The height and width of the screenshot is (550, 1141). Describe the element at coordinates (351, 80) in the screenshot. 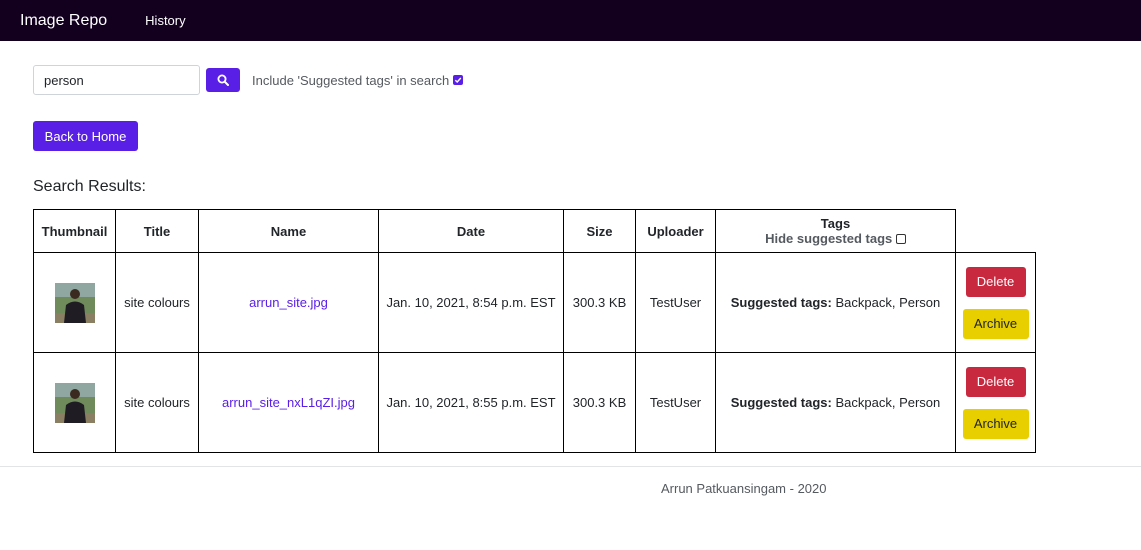

I see `include-suggested-text: Include 'Suggested tags' in search` at that location.